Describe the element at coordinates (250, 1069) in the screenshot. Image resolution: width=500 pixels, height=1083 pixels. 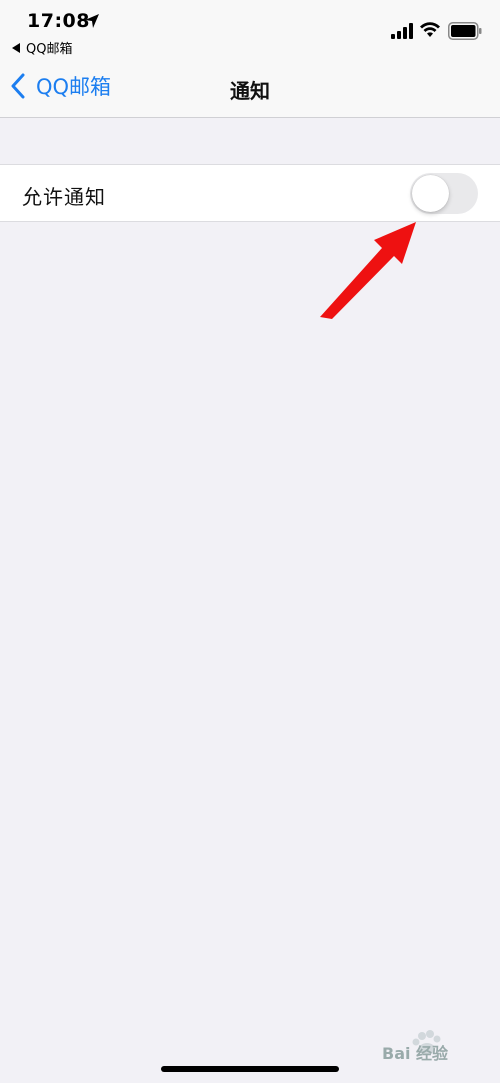
I see `home-indicator` at that location.